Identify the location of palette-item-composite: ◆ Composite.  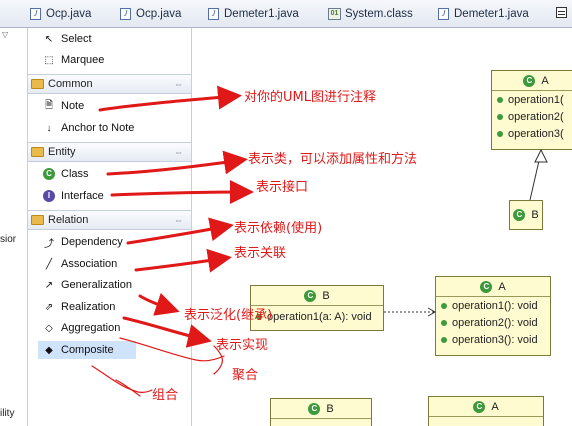
(87, 350).